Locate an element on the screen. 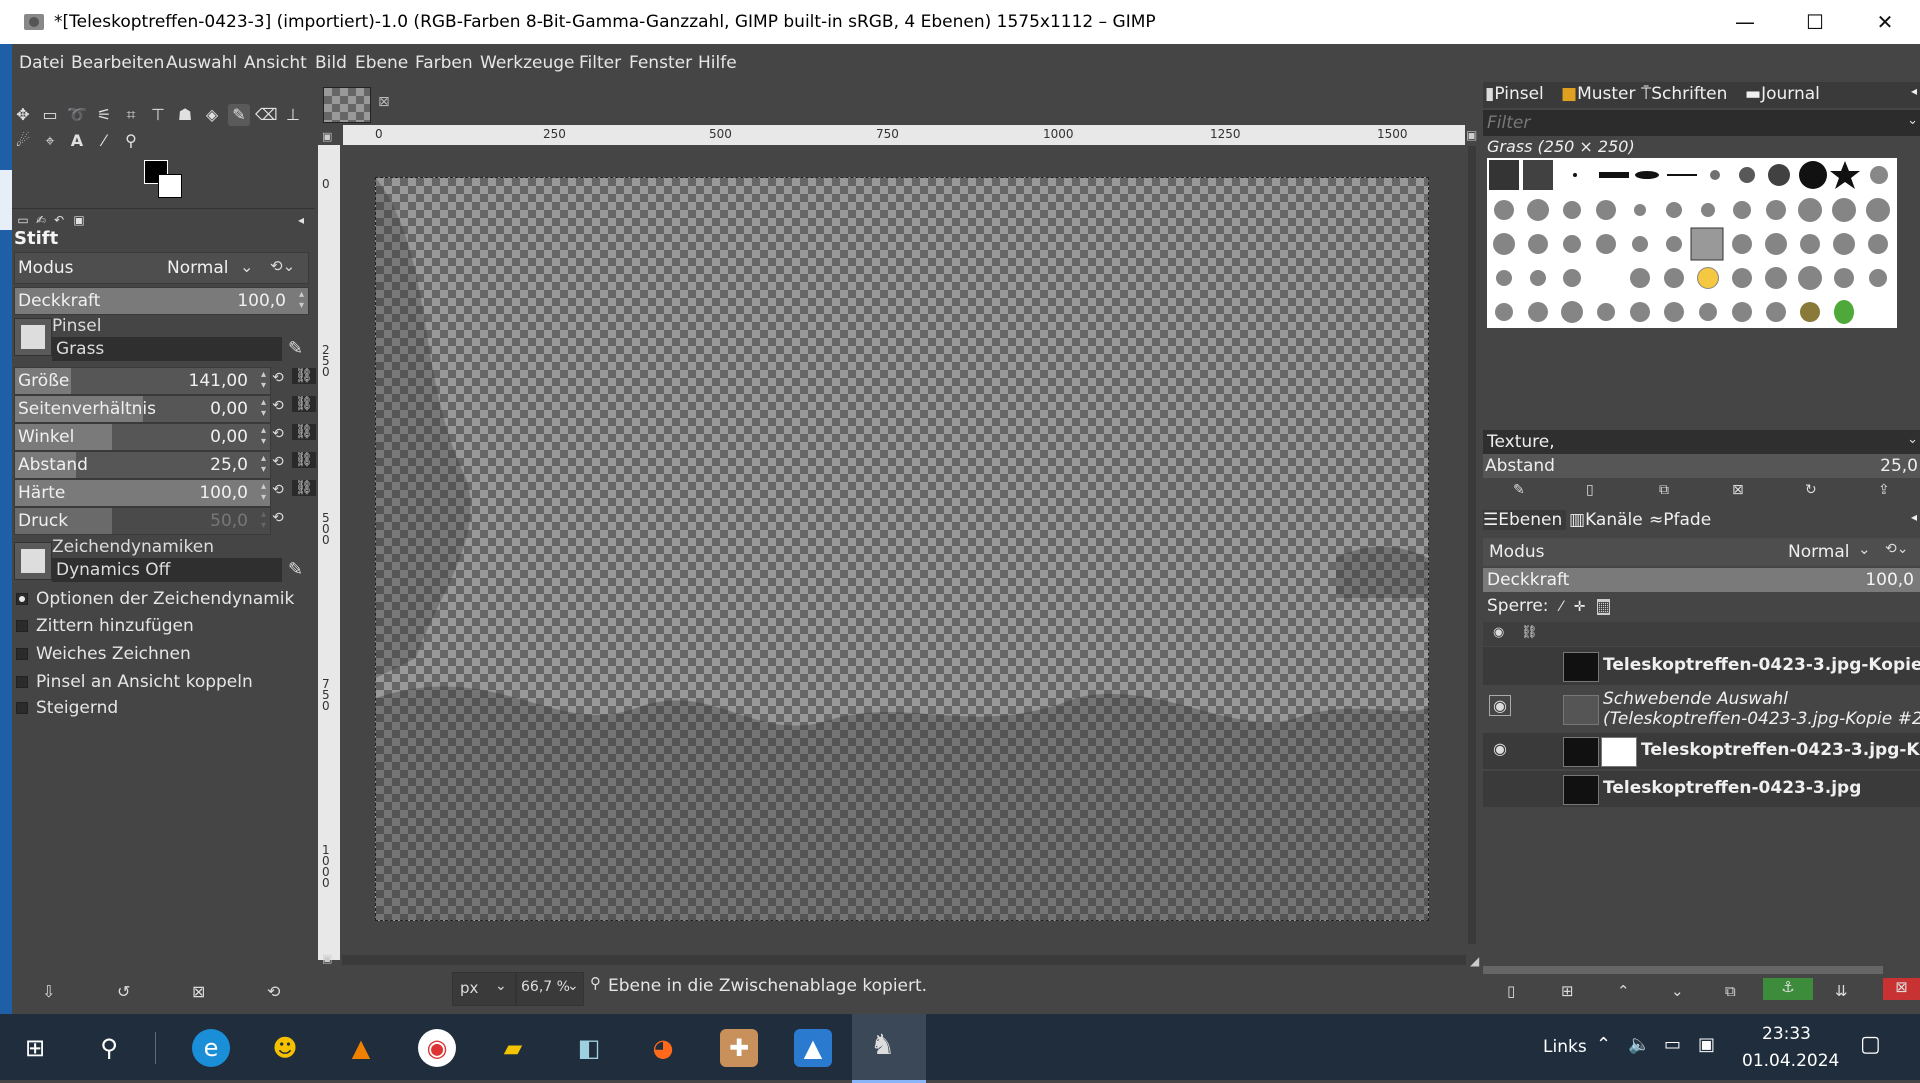  tab-brushes: ▮Pinsel is located at coordinates (1514, 94).